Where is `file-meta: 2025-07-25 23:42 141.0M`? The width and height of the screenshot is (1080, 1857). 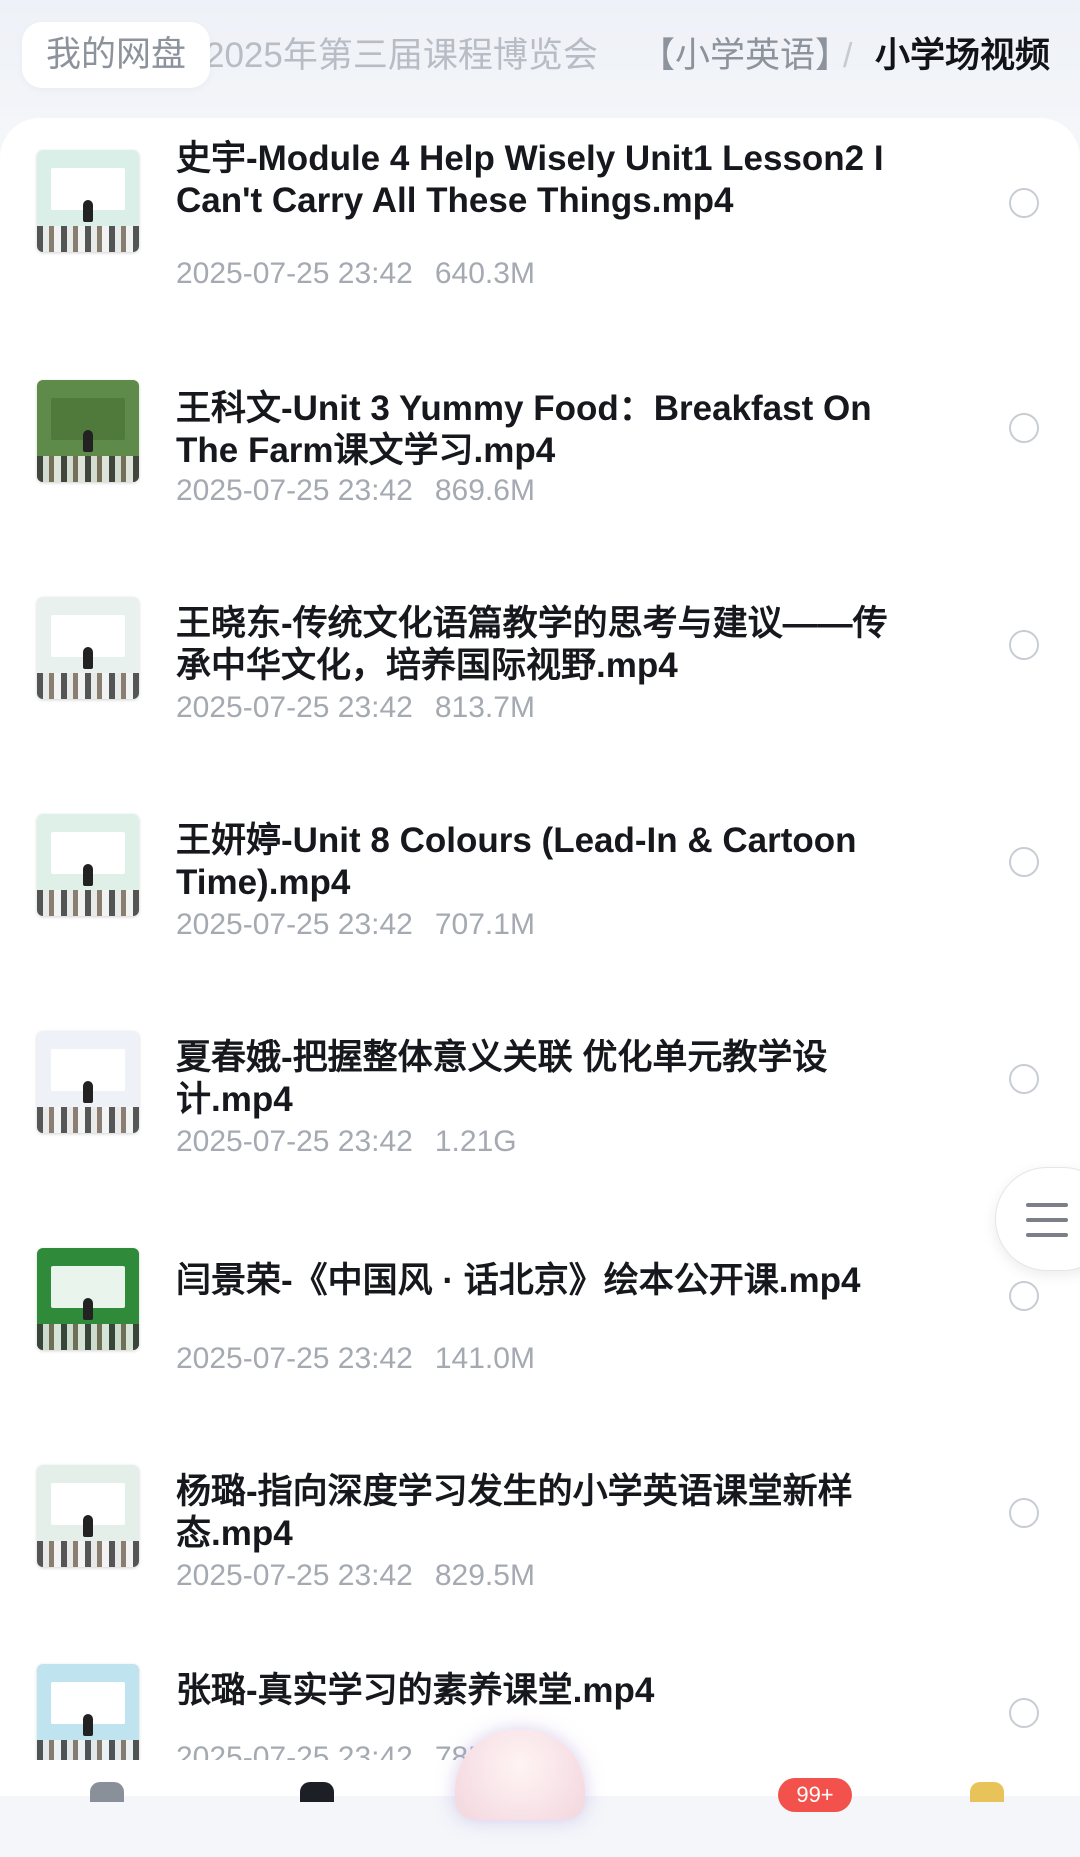 file-meta: 2025-07-25 23:42 141.0M is located at coordinates (355, 1359).